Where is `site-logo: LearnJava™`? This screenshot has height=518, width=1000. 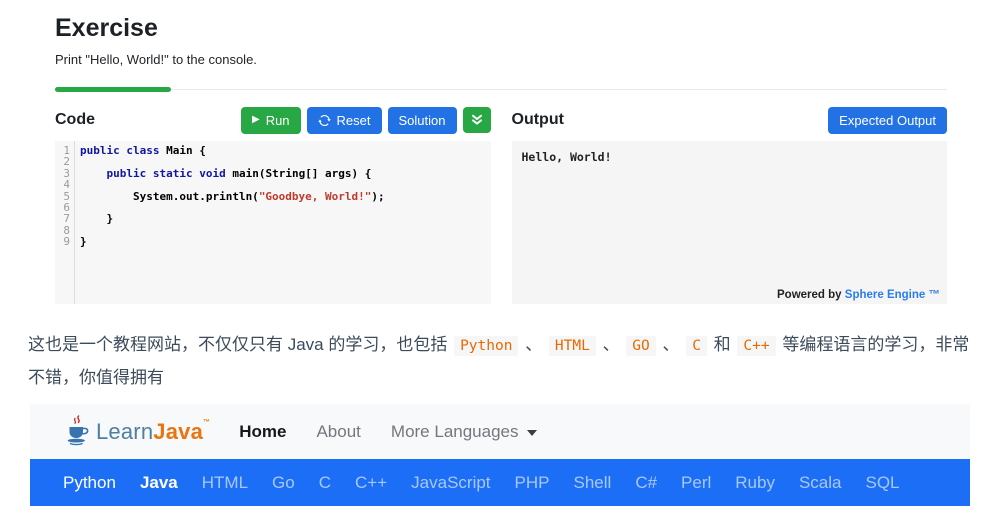 site-logo: LearnJava™ is located at coordinates (136, 431).